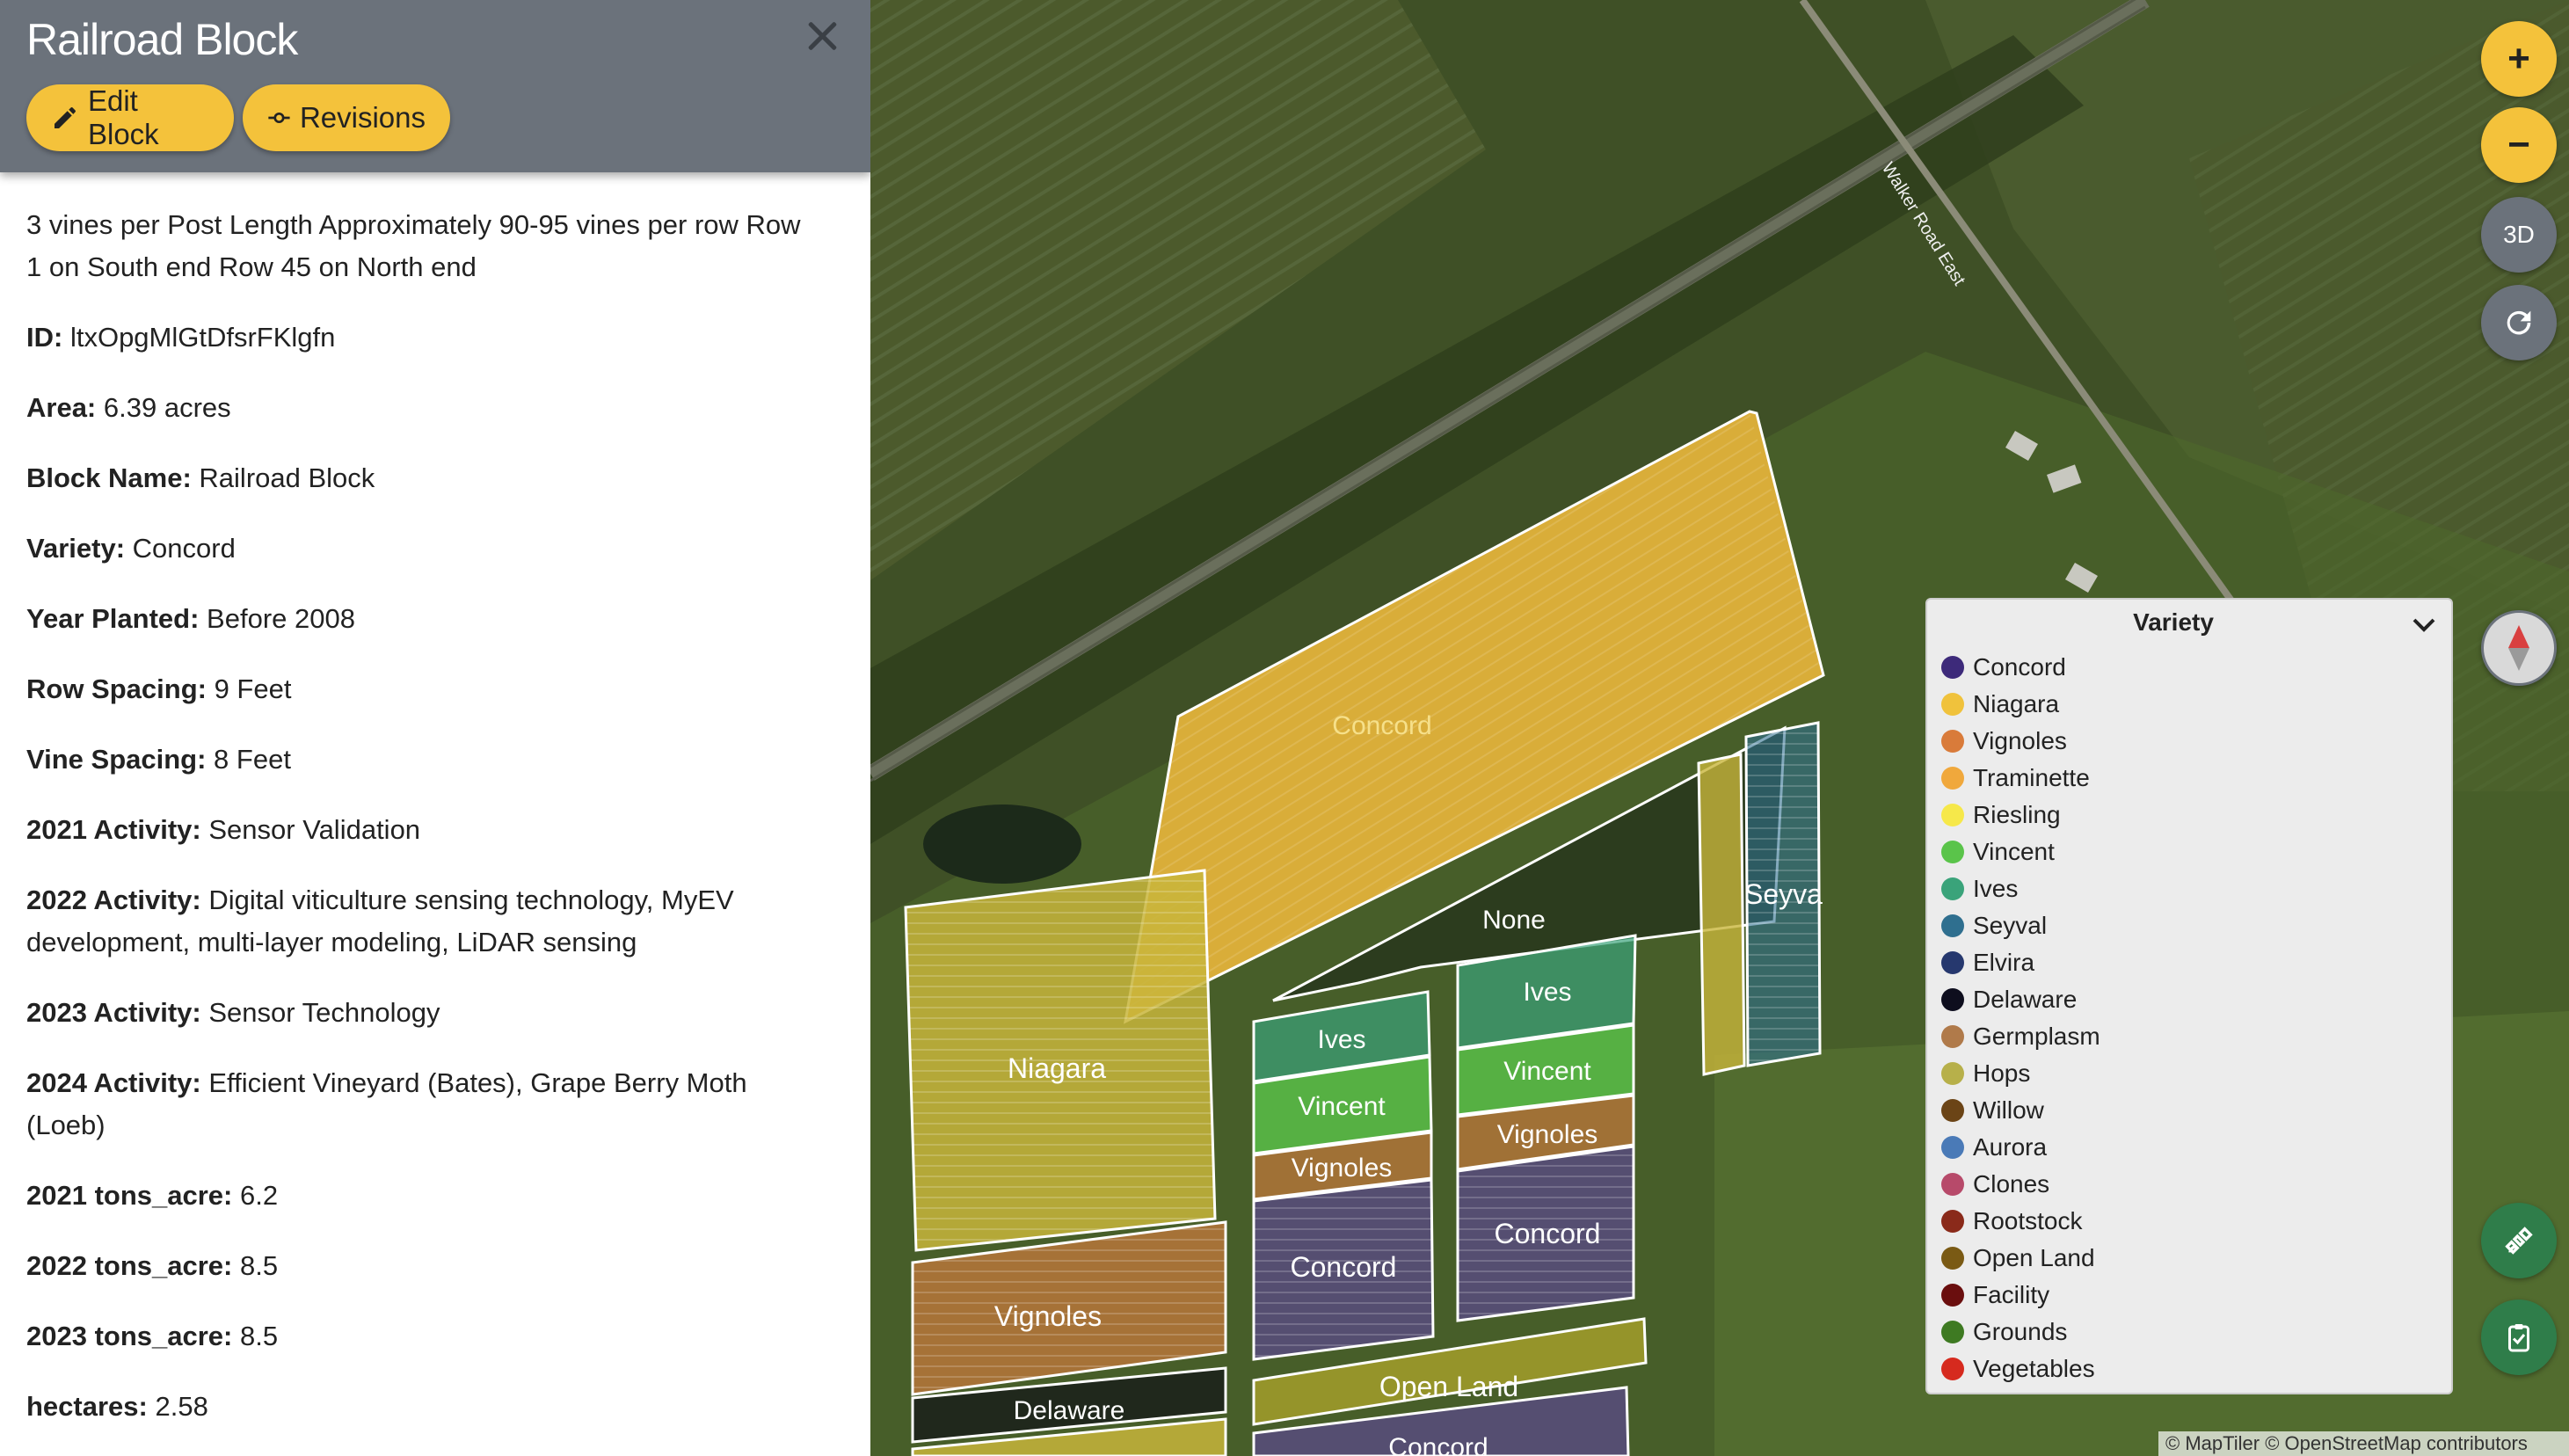 The height and width of the screenshot is (1456, 2569). I want to click on property-value: 6.39 acres, so click(167, 407).